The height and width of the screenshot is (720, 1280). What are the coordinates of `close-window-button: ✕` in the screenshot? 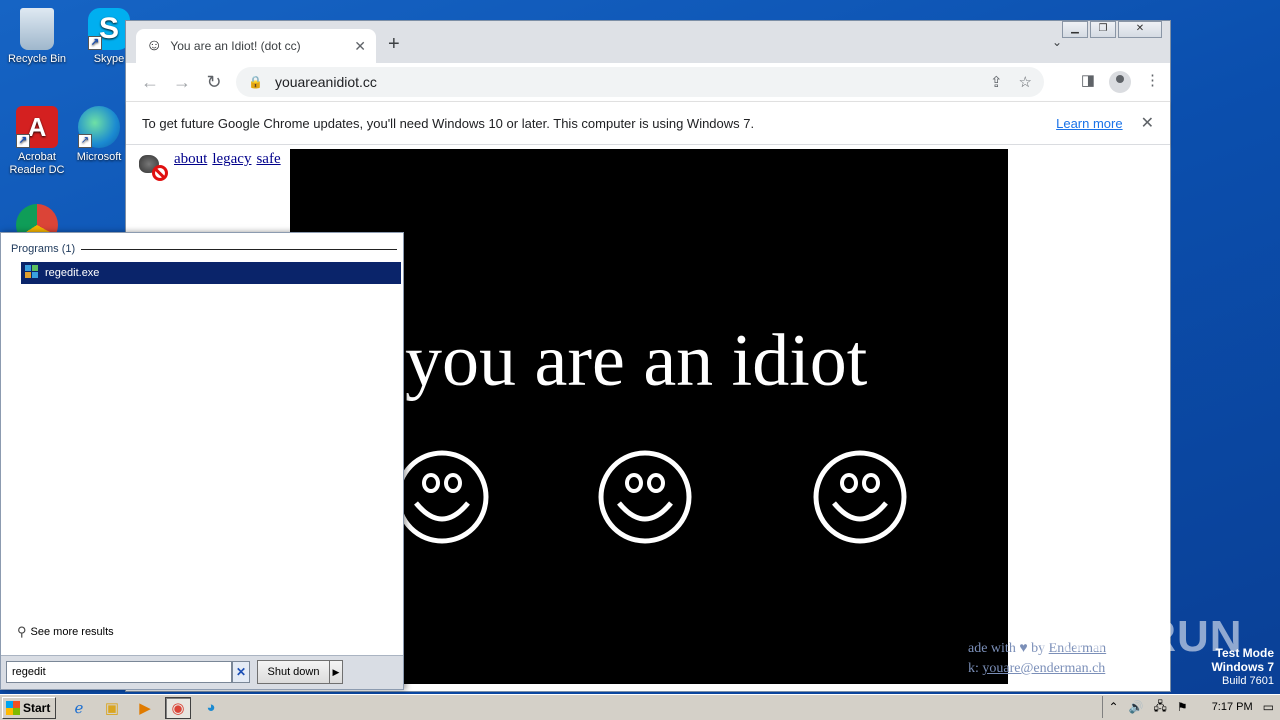 It's located at (1140, 29).